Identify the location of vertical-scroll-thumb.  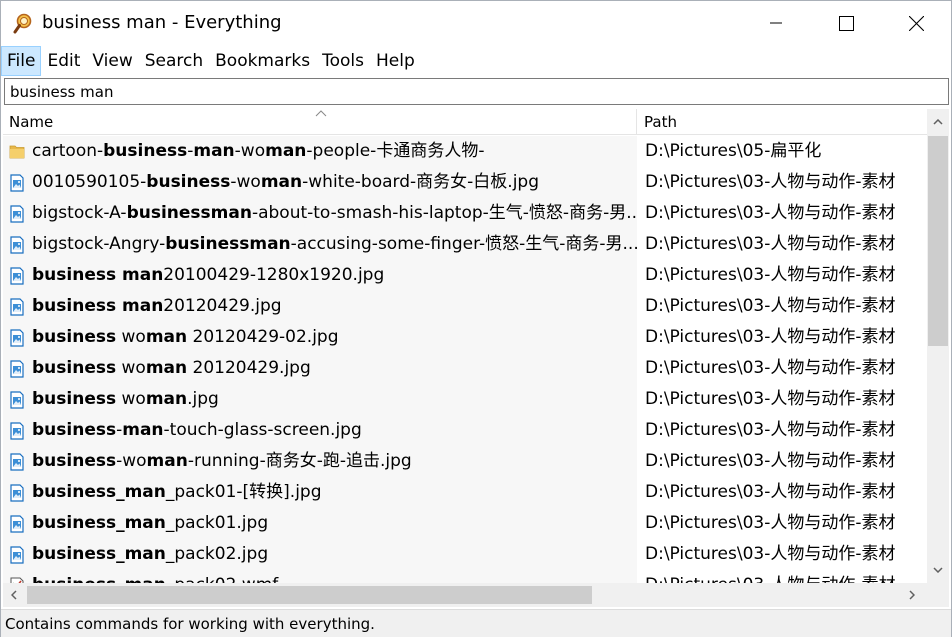
(938, 241).